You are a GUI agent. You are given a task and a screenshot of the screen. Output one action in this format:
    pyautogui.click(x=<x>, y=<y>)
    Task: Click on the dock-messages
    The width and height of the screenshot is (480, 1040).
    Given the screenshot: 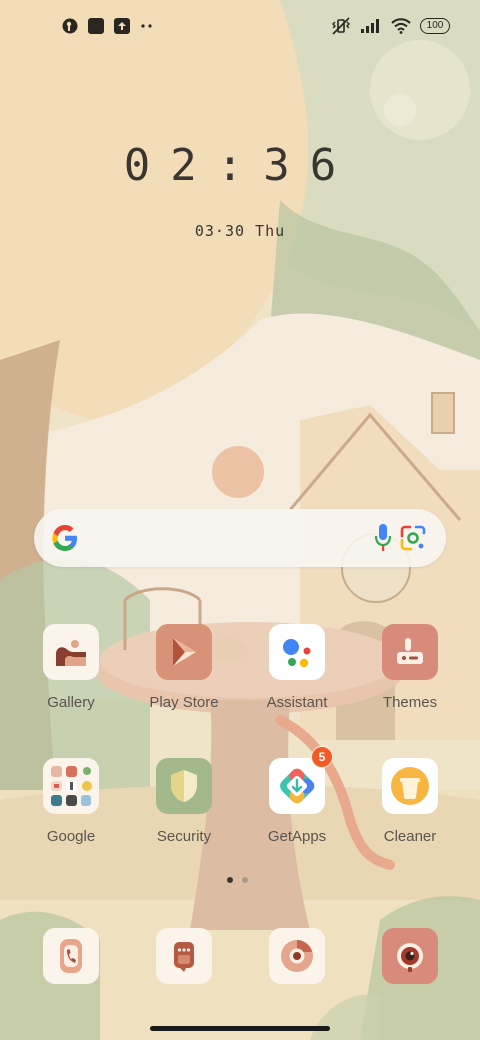 What is the action you would take?
    pyautogui.click(x=184, y=956)
    